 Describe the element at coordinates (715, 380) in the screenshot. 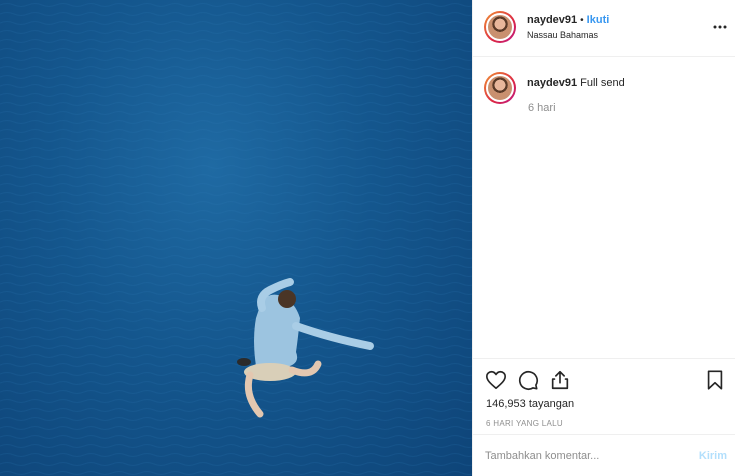

I see `bookmark-icon` at that location.